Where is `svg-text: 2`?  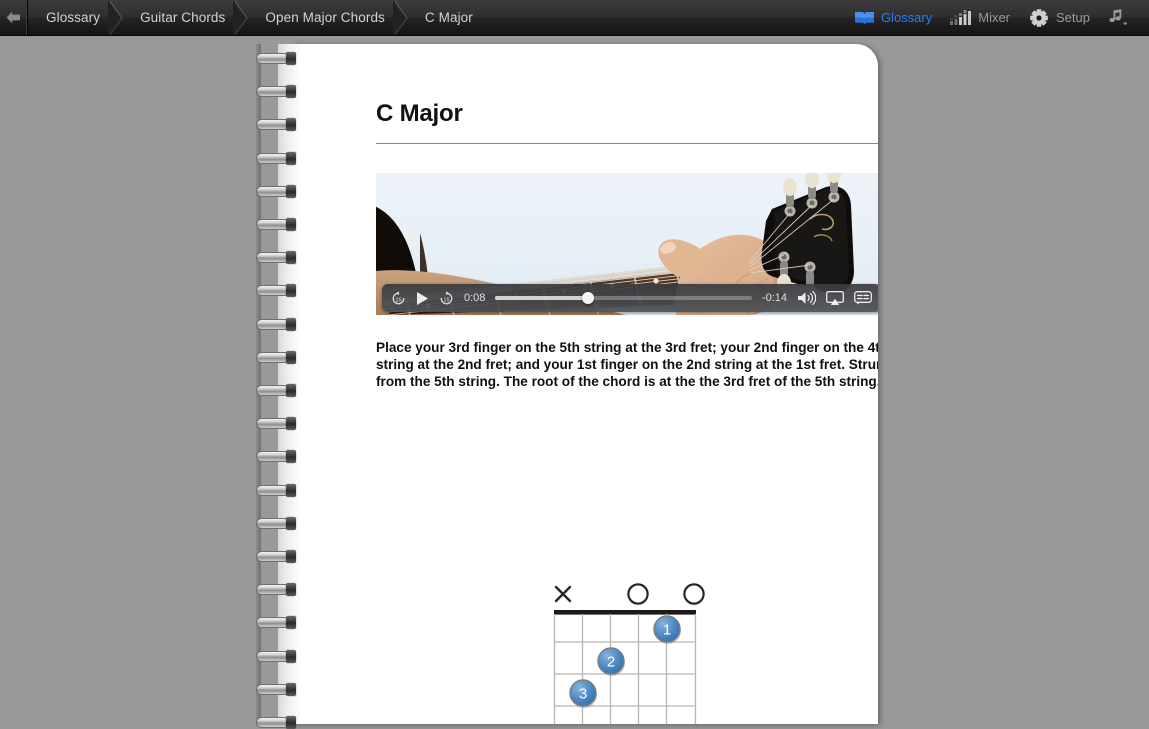 svg-text: 2 is located at coordinates (611, 662).